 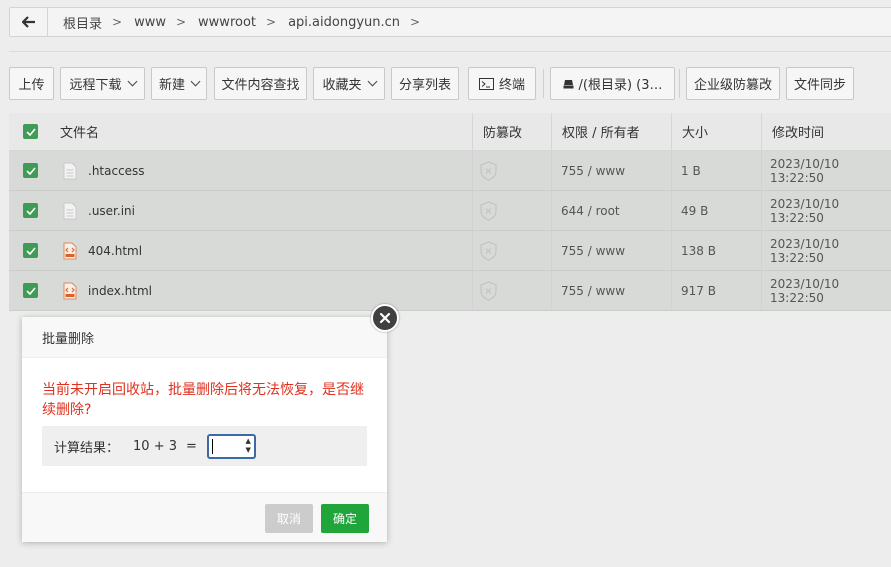 I want to click on cancel-button: 取消, so click(x=289, y=518).